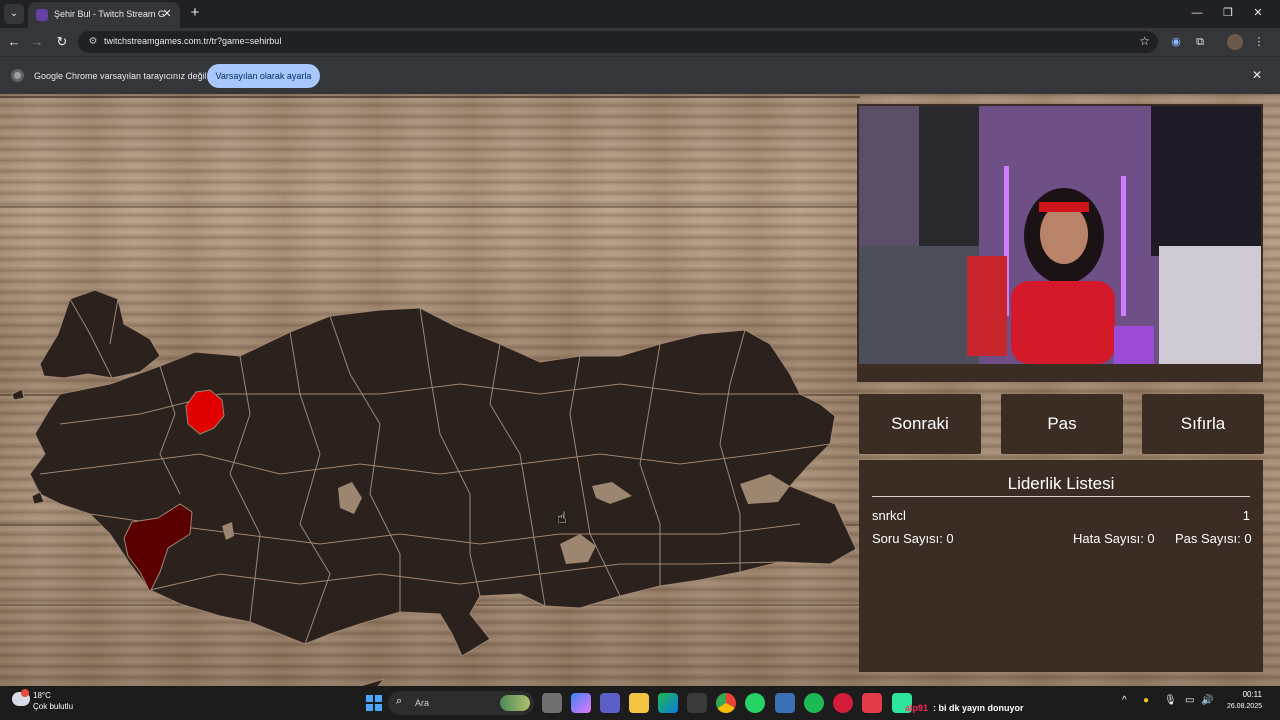 Image resolution: width=1280 pixels, height=720 pixels. I want to click on extensions-icon: ⧉, so click(1200, 42).